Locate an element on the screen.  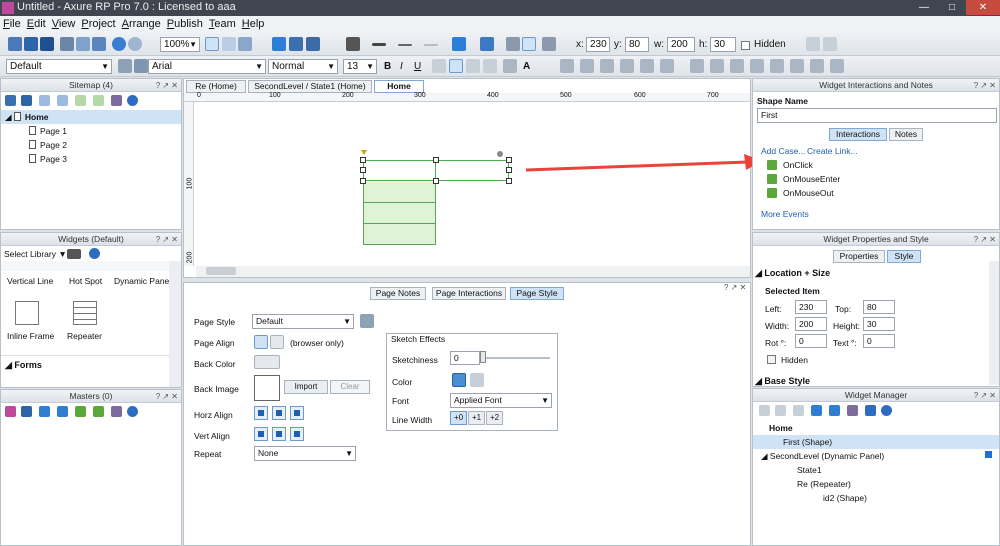
menu-project: Project is located at coordinates (98, 24).